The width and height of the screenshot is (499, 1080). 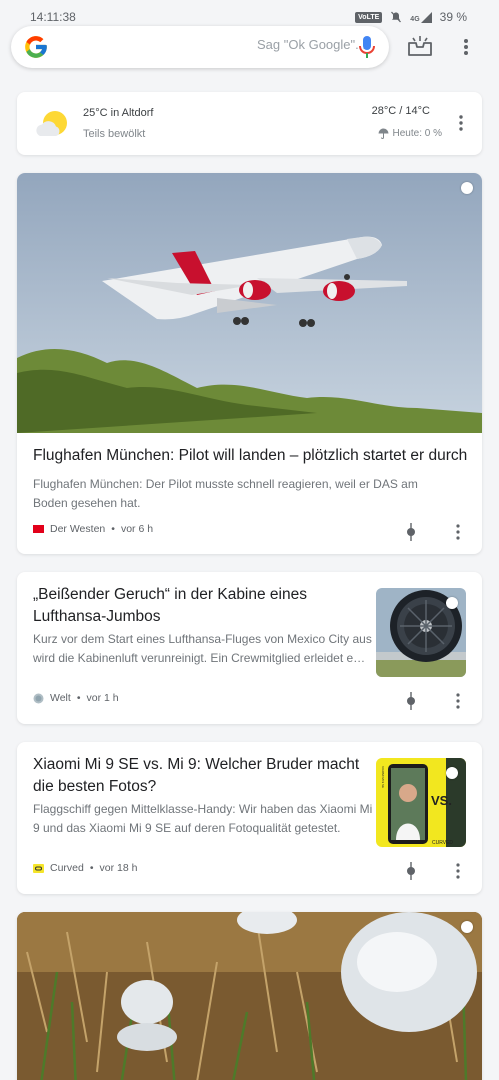 What do you see at coordinates (249, 12) in the screenshot?
I see `status-bar: 14:11:38 VoLTE 4G 39 %` at bounding box center [249, 12].